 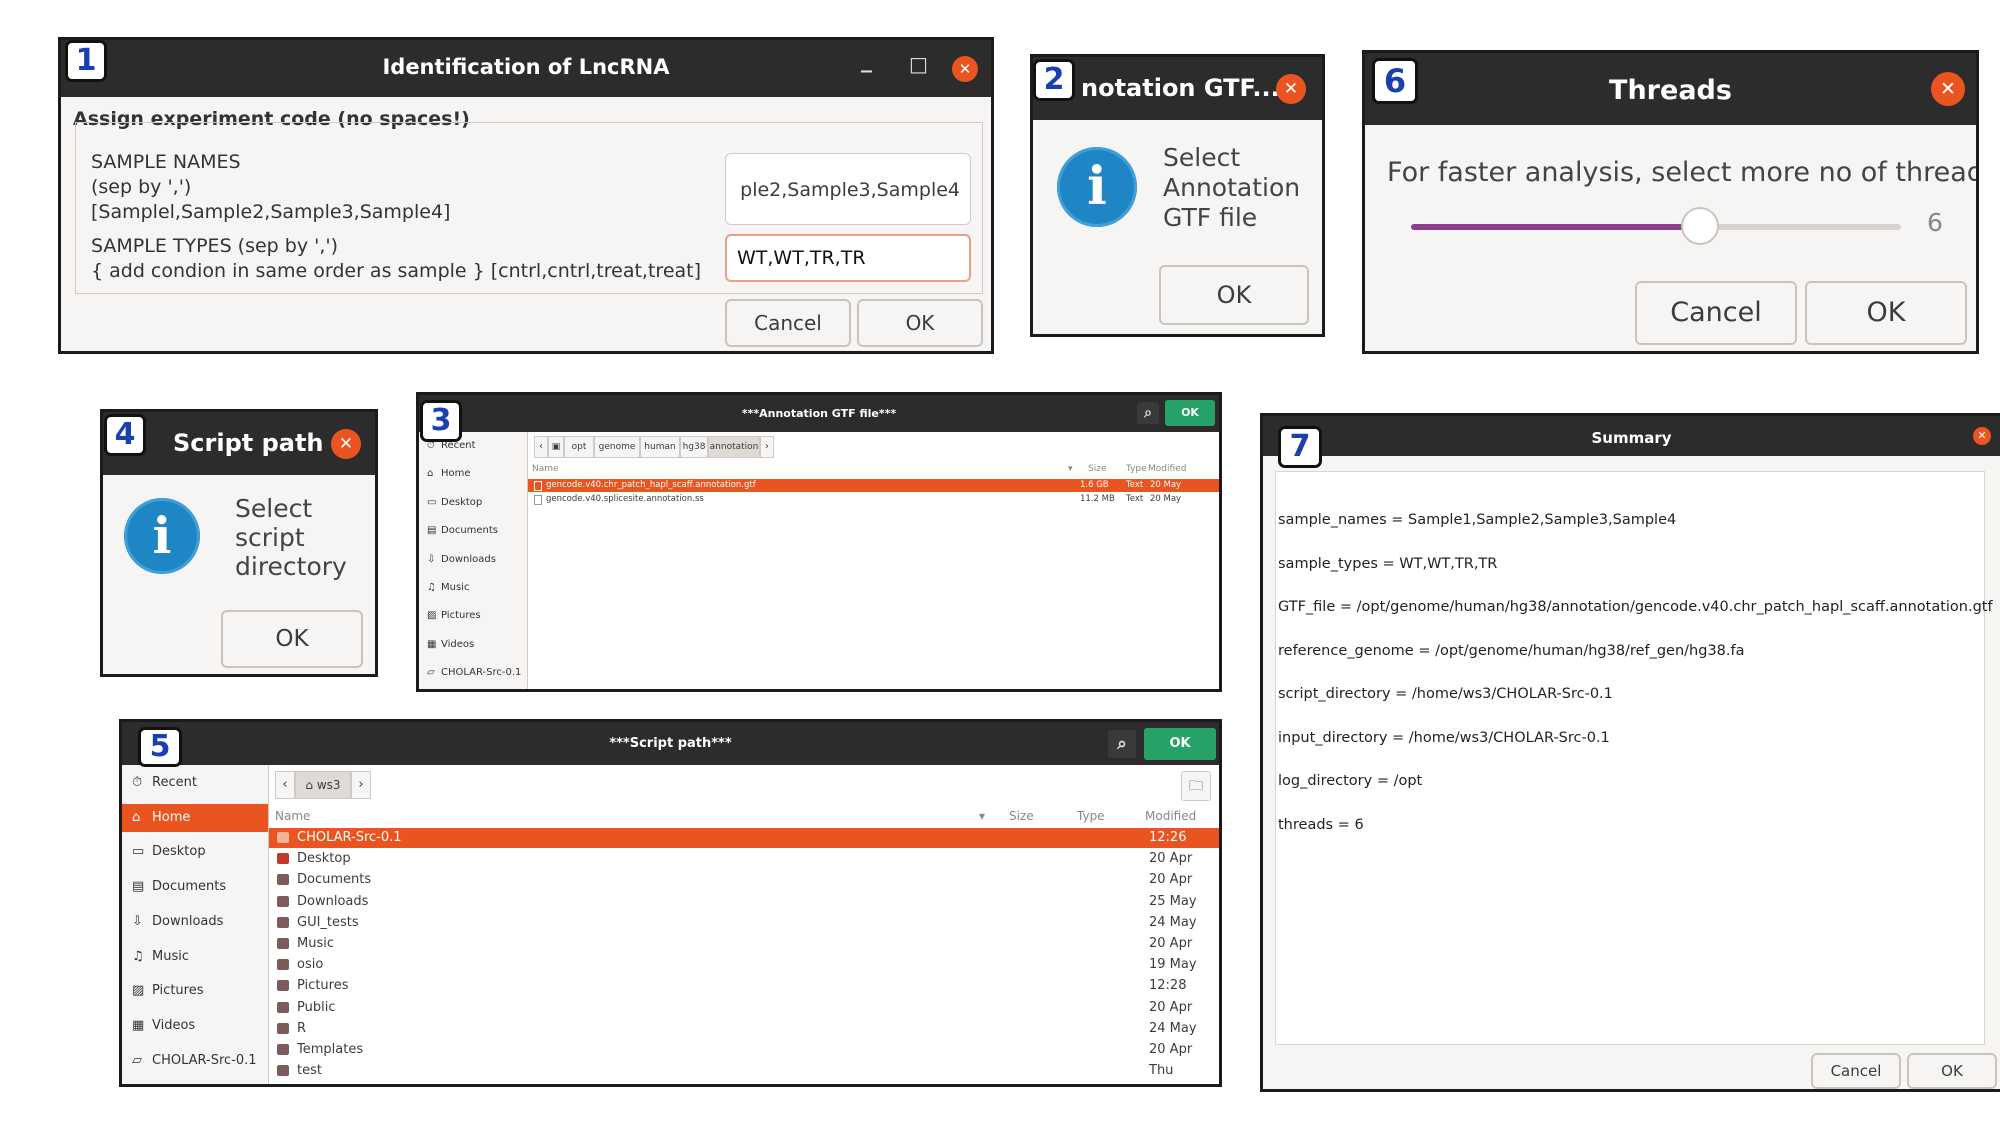 I want to click on sample-types-input: WT,WT,TR,TR, so click(x=848, y=258).